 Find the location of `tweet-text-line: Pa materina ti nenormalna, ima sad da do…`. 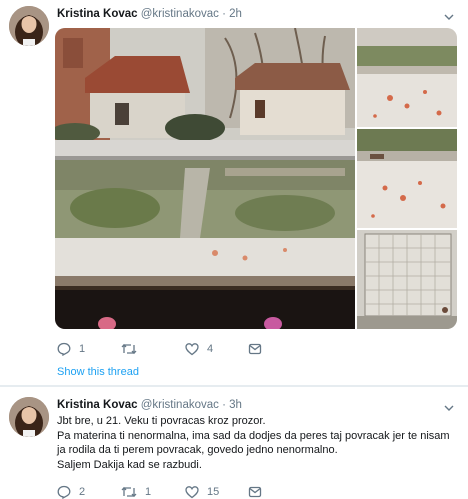

tweet-text-line: Pa materina ti nenormalna, ima sad da do… is located at coordinates (253, 435).